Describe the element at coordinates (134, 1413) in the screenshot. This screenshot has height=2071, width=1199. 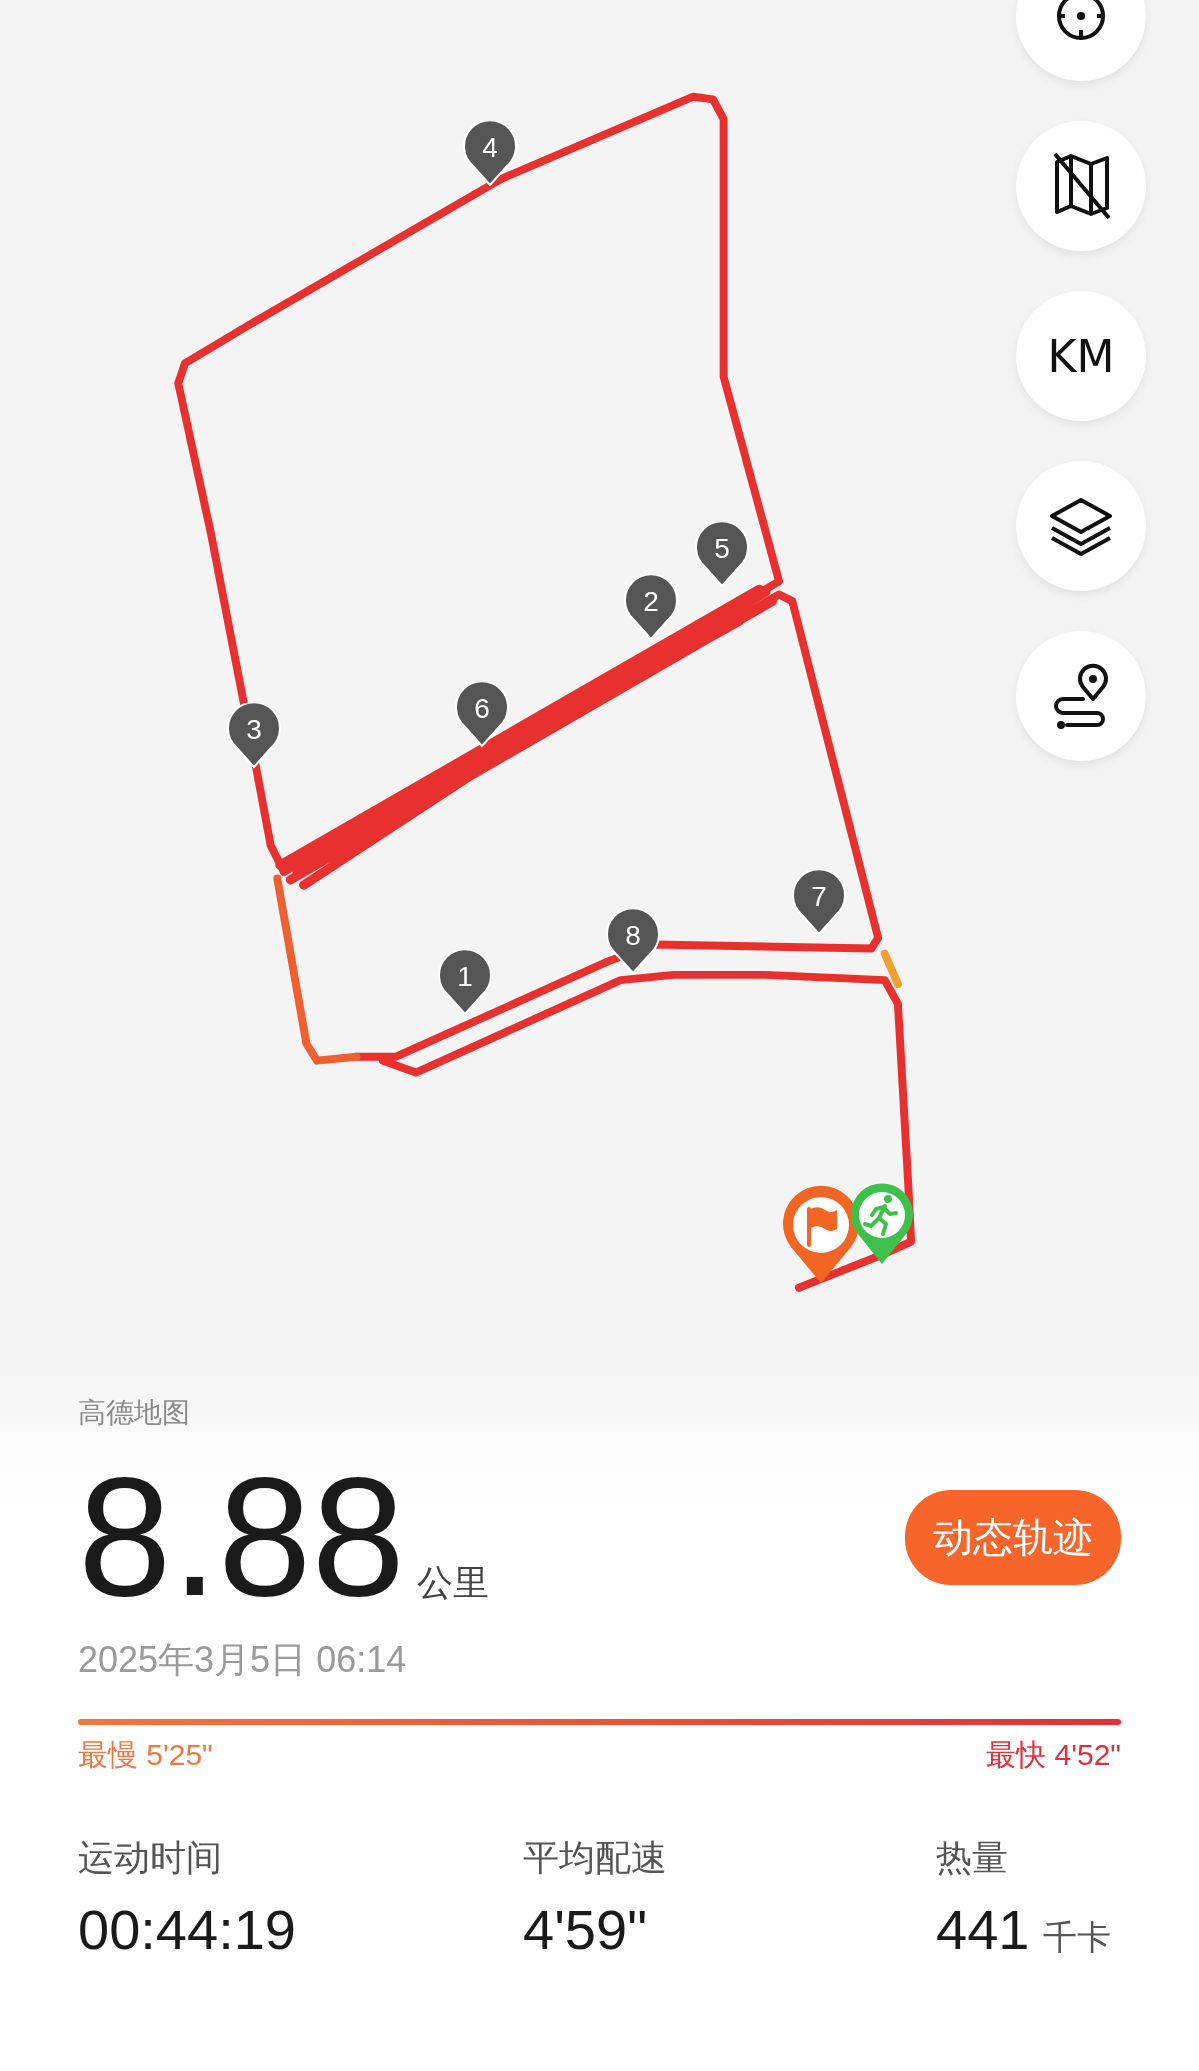
I see `map-attribution: 高德地图` at that location.